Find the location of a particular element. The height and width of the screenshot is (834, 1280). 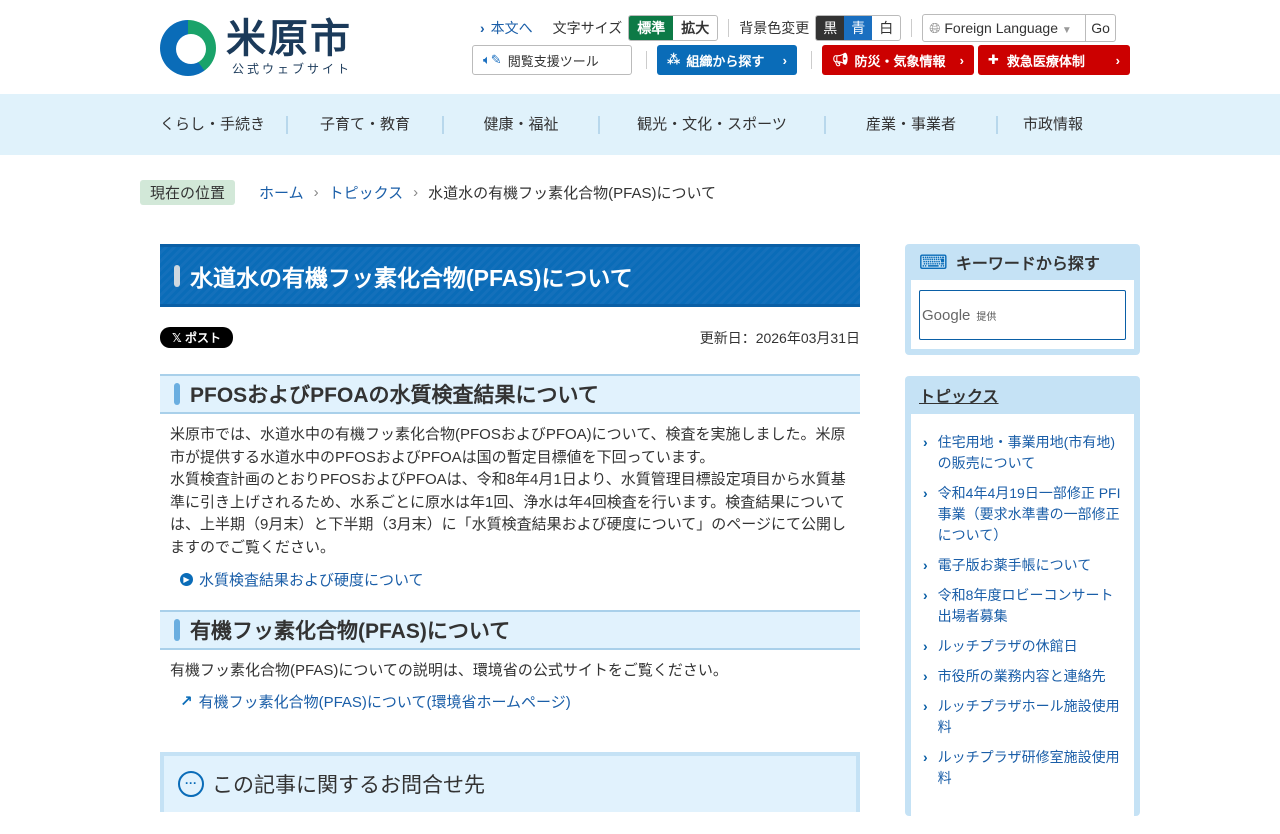

city-emblem-icon is located at coordinates (188, 47).